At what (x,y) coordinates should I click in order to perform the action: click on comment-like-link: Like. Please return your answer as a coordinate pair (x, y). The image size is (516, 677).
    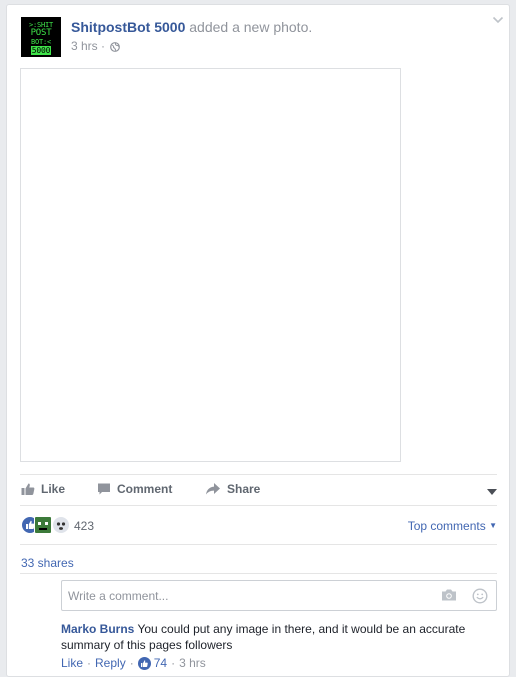
    Looking at the image, I should click on (72, 663).